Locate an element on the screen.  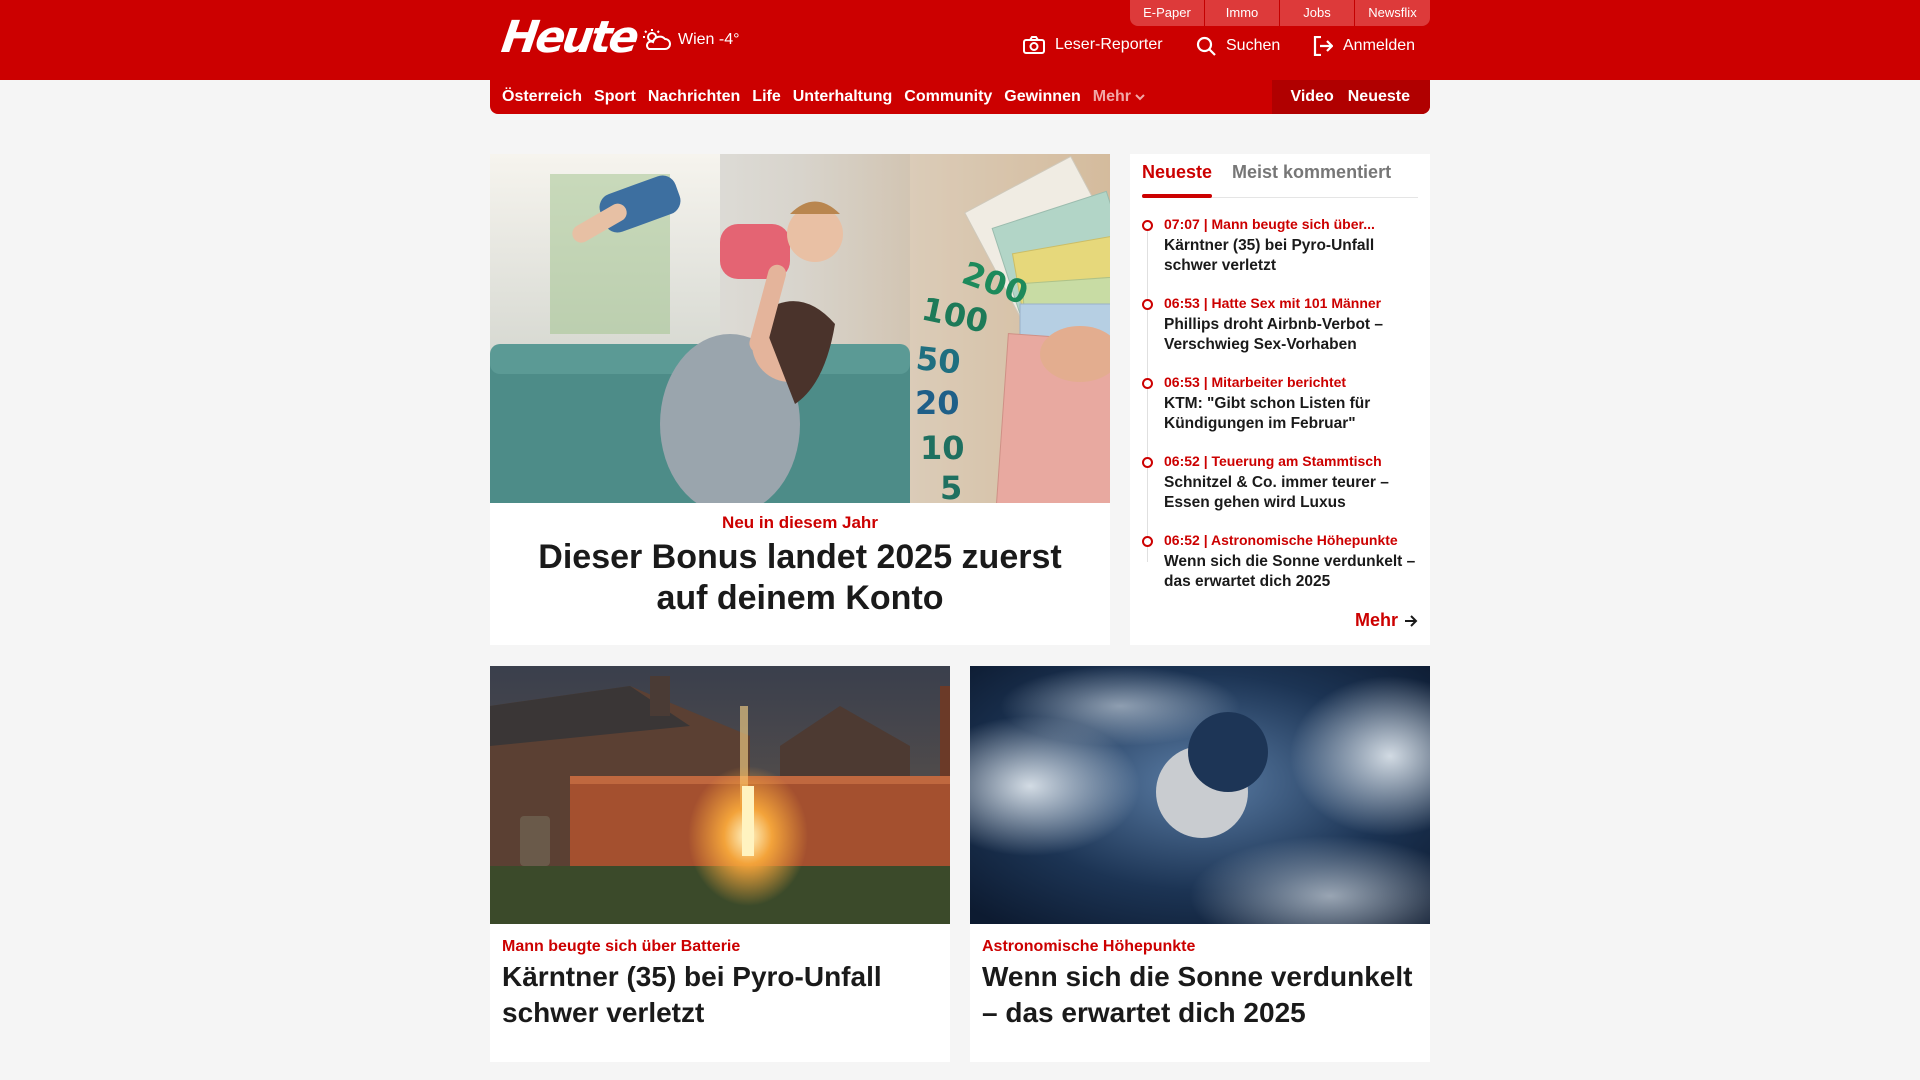
leser-reporter-label: Leser-Reporter is located at coordinates (1109, 44).